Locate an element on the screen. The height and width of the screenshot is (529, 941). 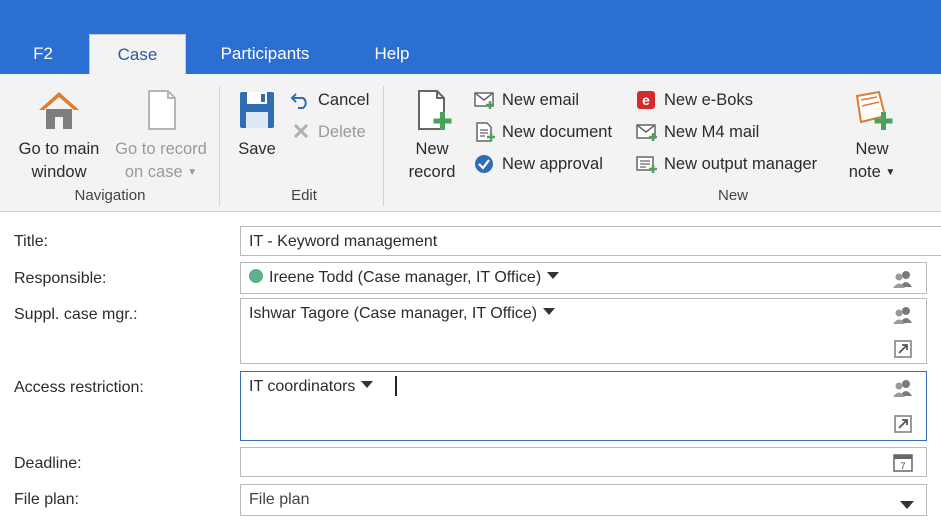
svg-text: e is located at coordinates (646, 100).